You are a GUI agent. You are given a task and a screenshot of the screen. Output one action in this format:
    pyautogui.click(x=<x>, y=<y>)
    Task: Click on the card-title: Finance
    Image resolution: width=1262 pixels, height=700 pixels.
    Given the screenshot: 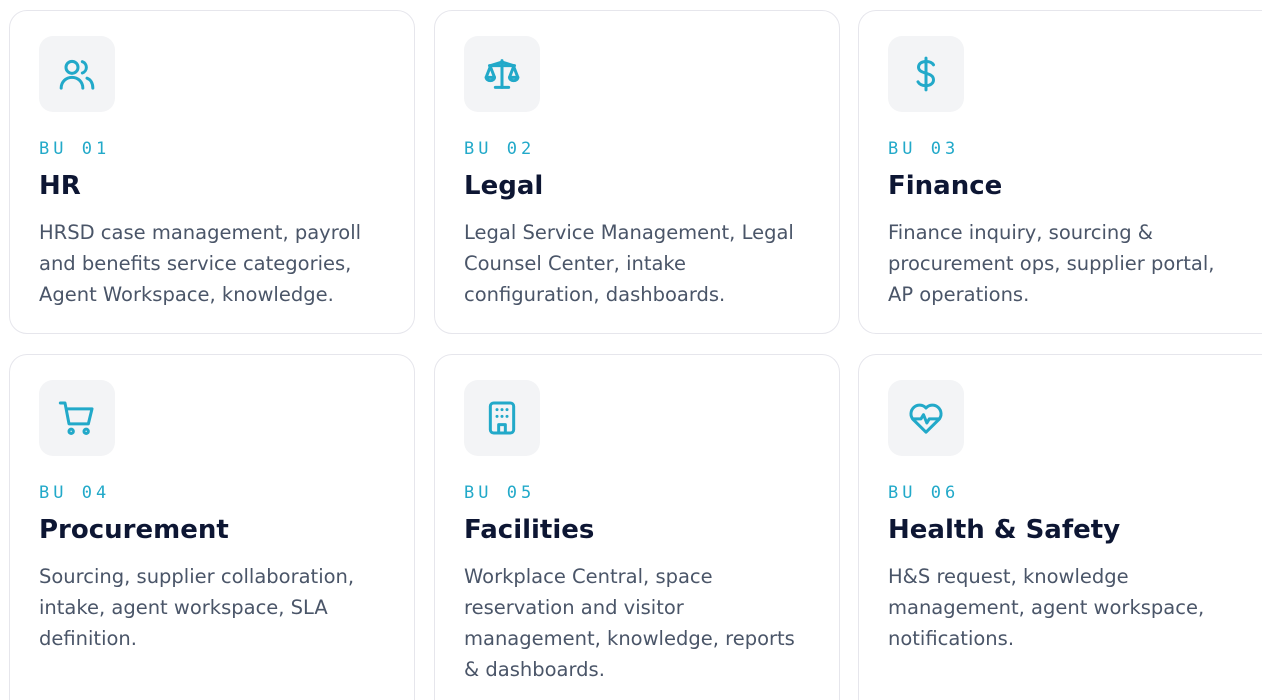 What is the action you would take?
    pyautogui.click(x=945, y=186)
    